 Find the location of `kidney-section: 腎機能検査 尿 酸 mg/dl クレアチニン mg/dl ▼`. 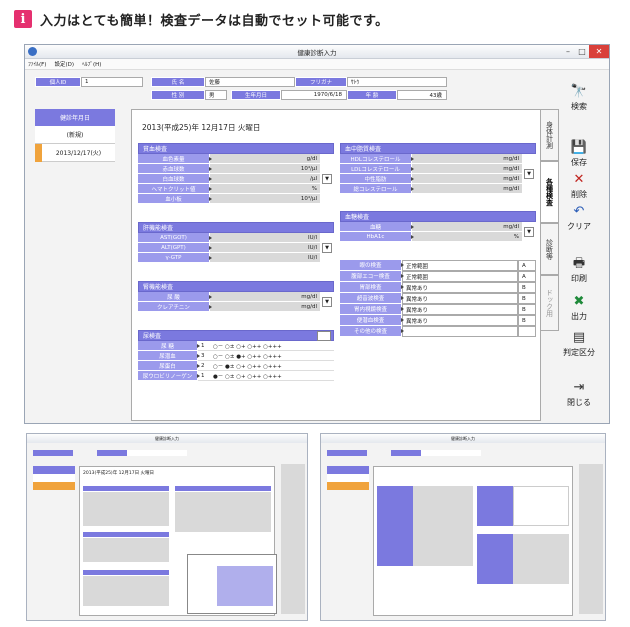

kidney-section: 腎機能検査 尿 酸 mg/dl クレアチニン mg/dl ▼ is located at coordinates (236, 296).